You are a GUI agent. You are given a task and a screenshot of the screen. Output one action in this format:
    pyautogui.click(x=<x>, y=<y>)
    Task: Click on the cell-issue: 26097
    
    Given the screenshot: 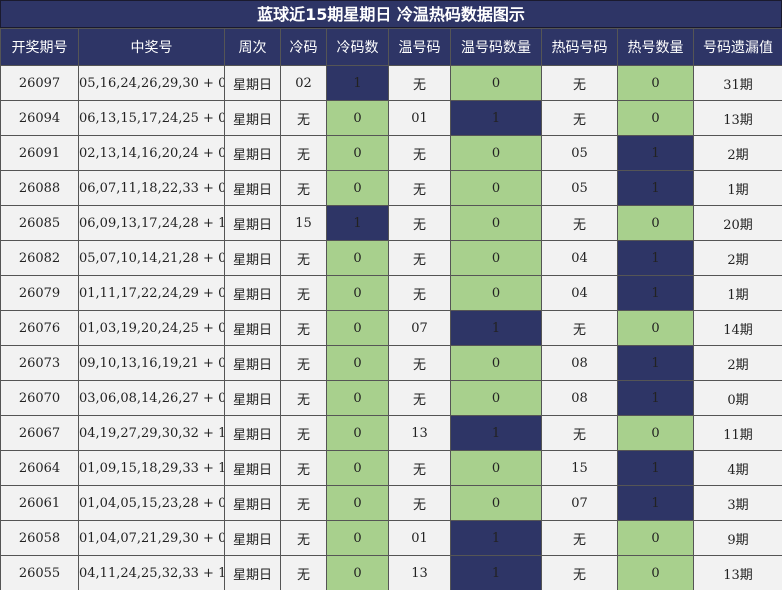 What is the action you would take?
    pyautogui.click(x=39, y=83)
    